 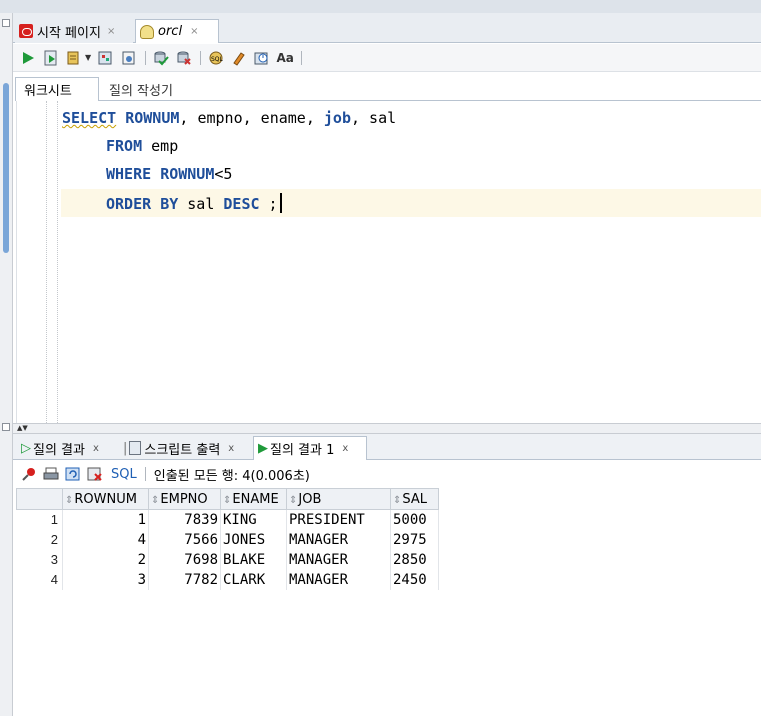 I want to click on code-text: , sal, so click(x=374, y=118).